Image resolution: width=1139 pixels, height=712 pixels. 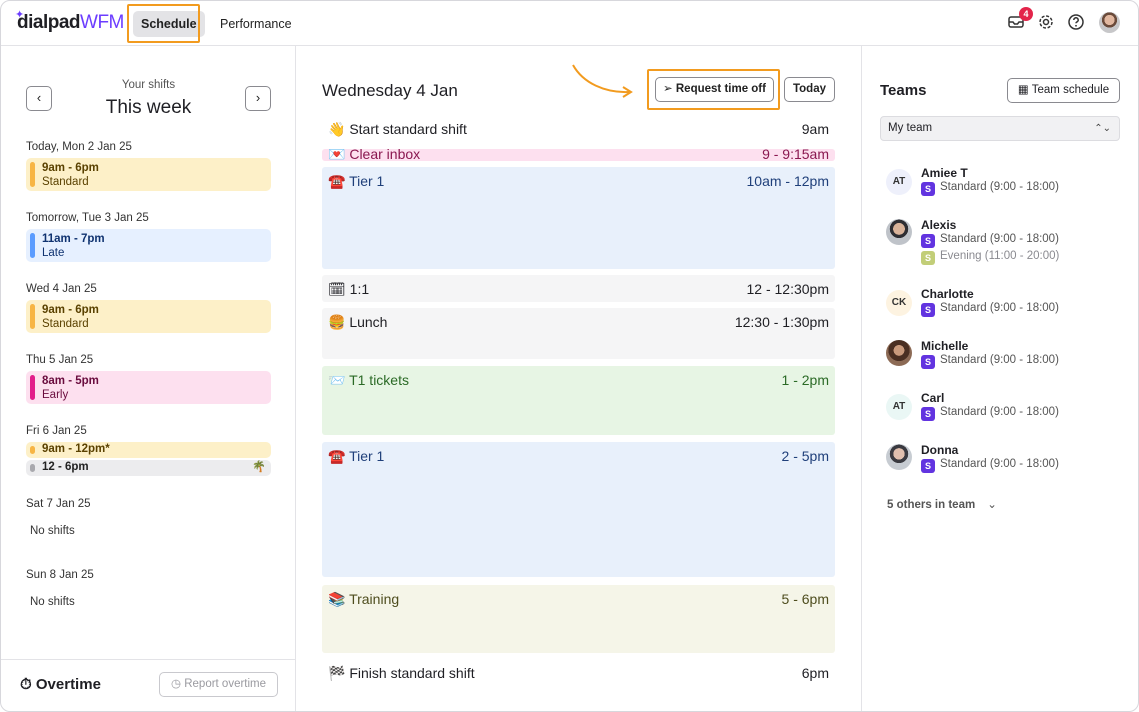 I want to click on user-avatar, so click(x=1109, y=22).